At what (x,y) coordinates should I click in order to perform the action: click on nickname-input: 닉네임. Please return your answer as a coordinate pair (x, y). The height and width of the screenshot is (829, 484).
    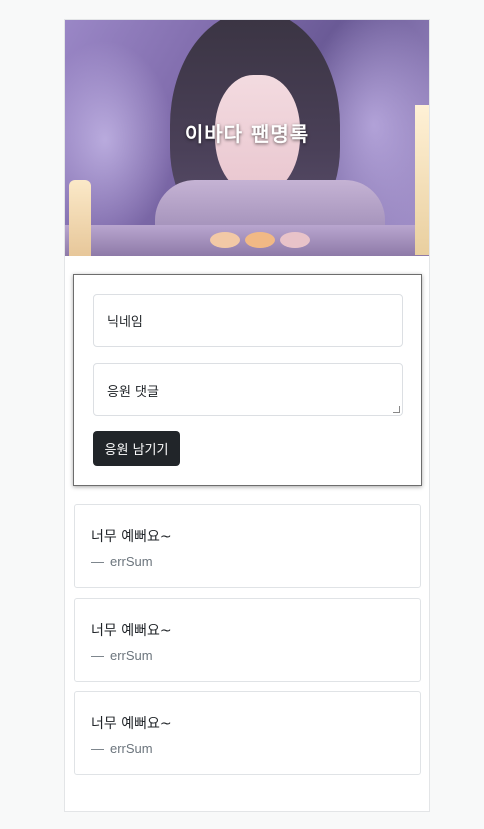
    Looking at the image, I should click on (248, 320).